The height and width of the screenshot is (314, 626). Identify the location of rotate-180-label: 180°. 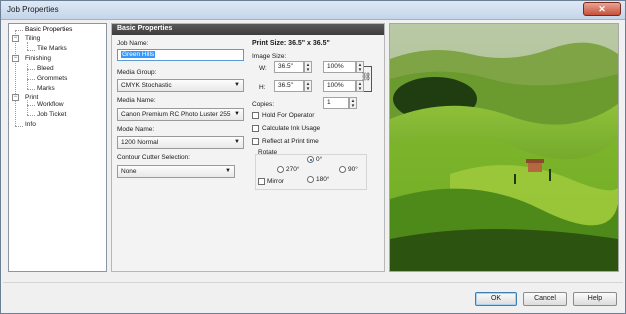
(323, 179).